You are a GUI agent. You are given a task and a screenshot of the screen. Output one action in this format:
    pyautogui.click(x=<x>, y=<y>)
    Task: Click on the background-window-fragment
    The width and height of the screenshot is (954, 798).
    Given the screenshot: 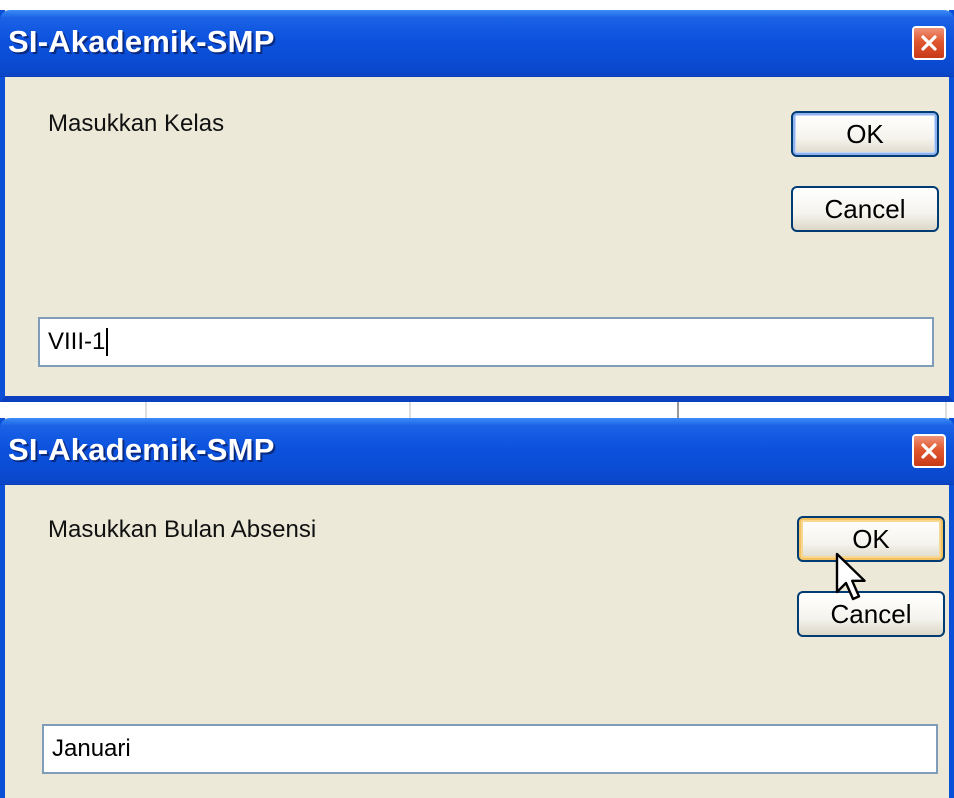 What is the action you would take?
    pyautogui.click(x=477, y=410)
    